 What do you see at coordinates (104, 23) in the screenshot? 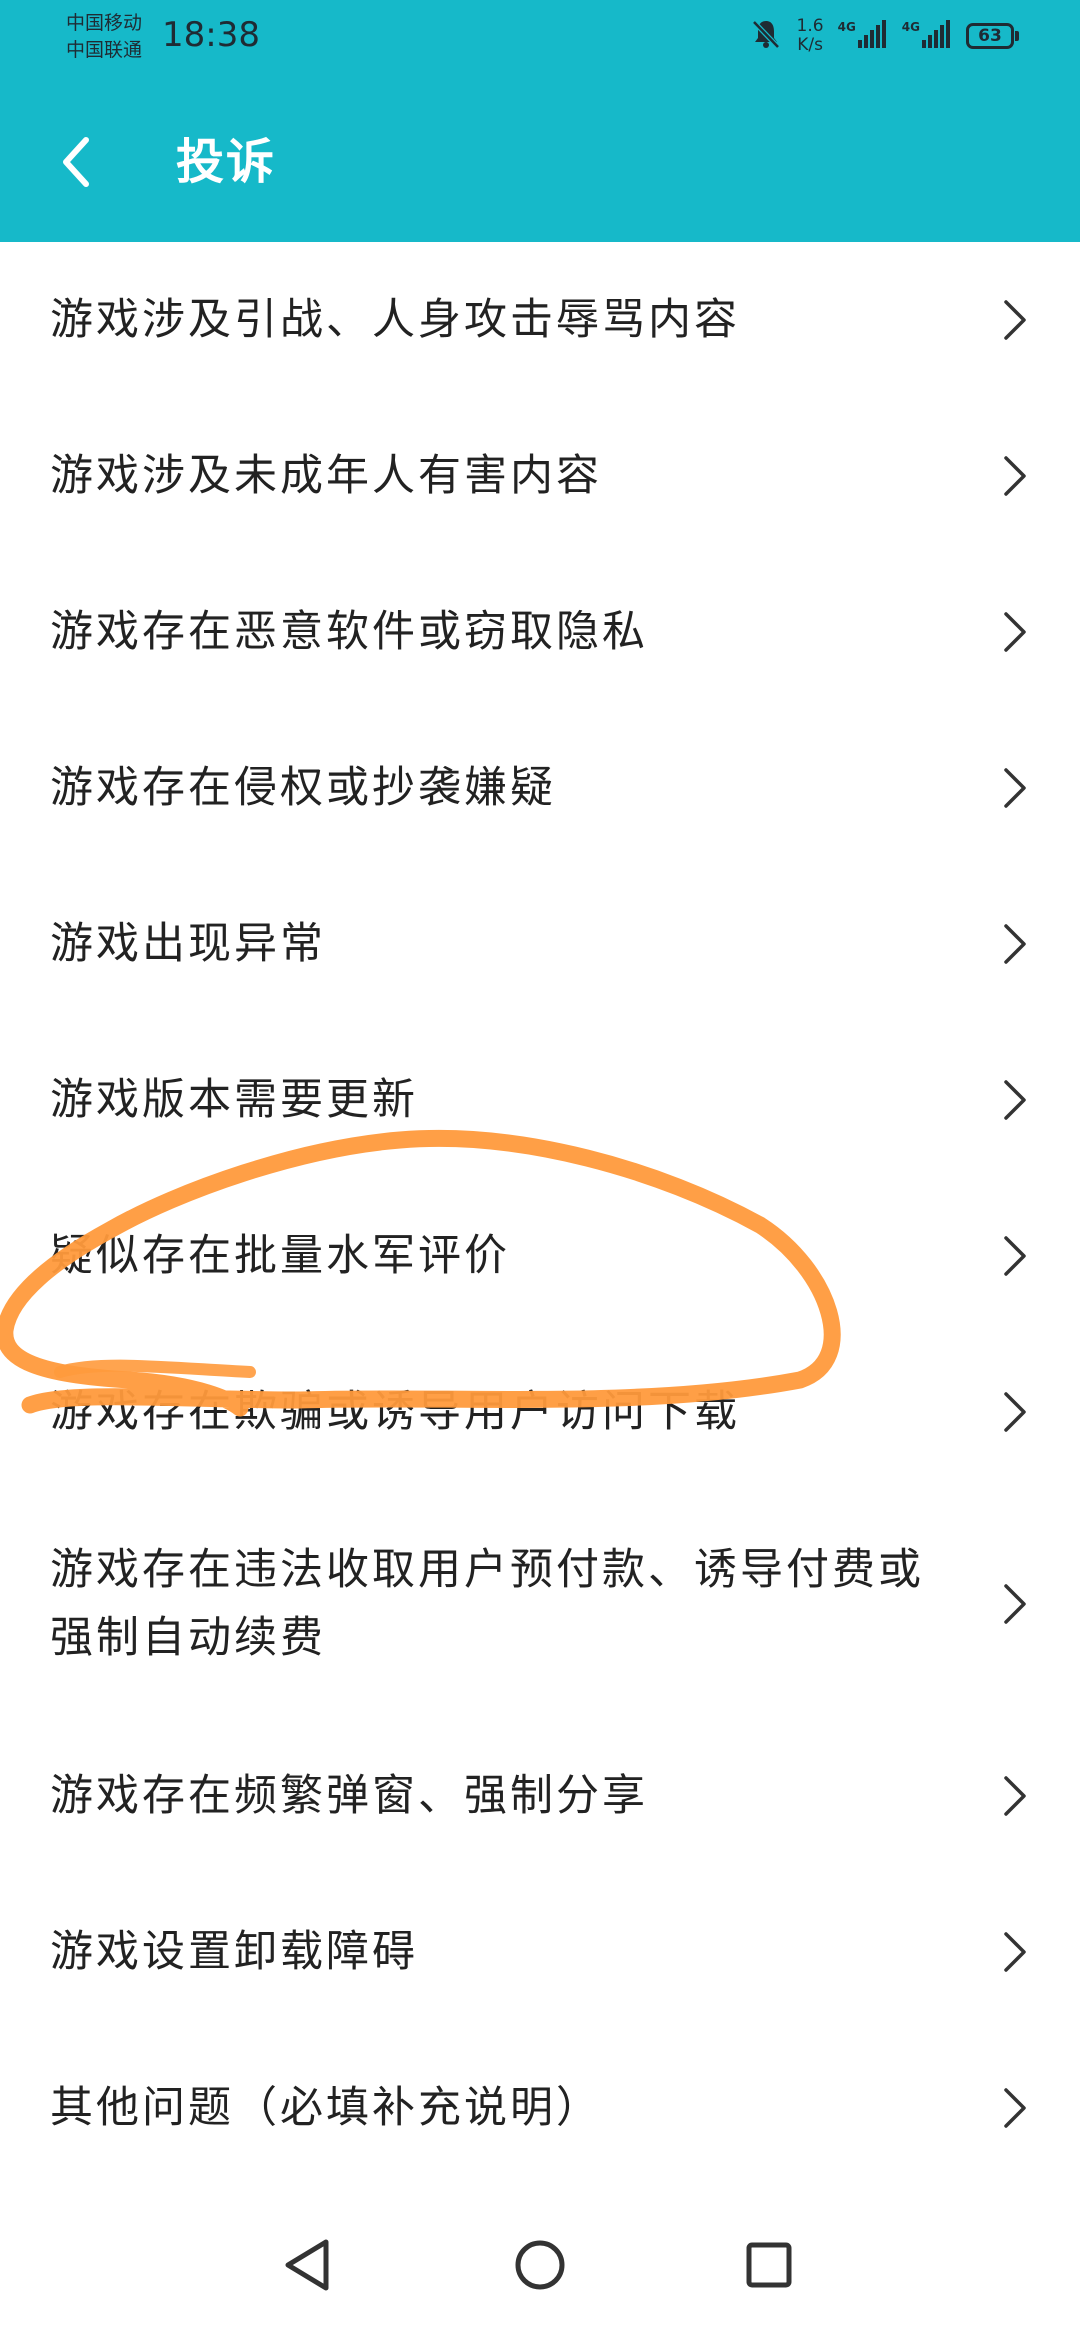
I see `carrier-1: 中国移动` at bounding box center [104, 23].